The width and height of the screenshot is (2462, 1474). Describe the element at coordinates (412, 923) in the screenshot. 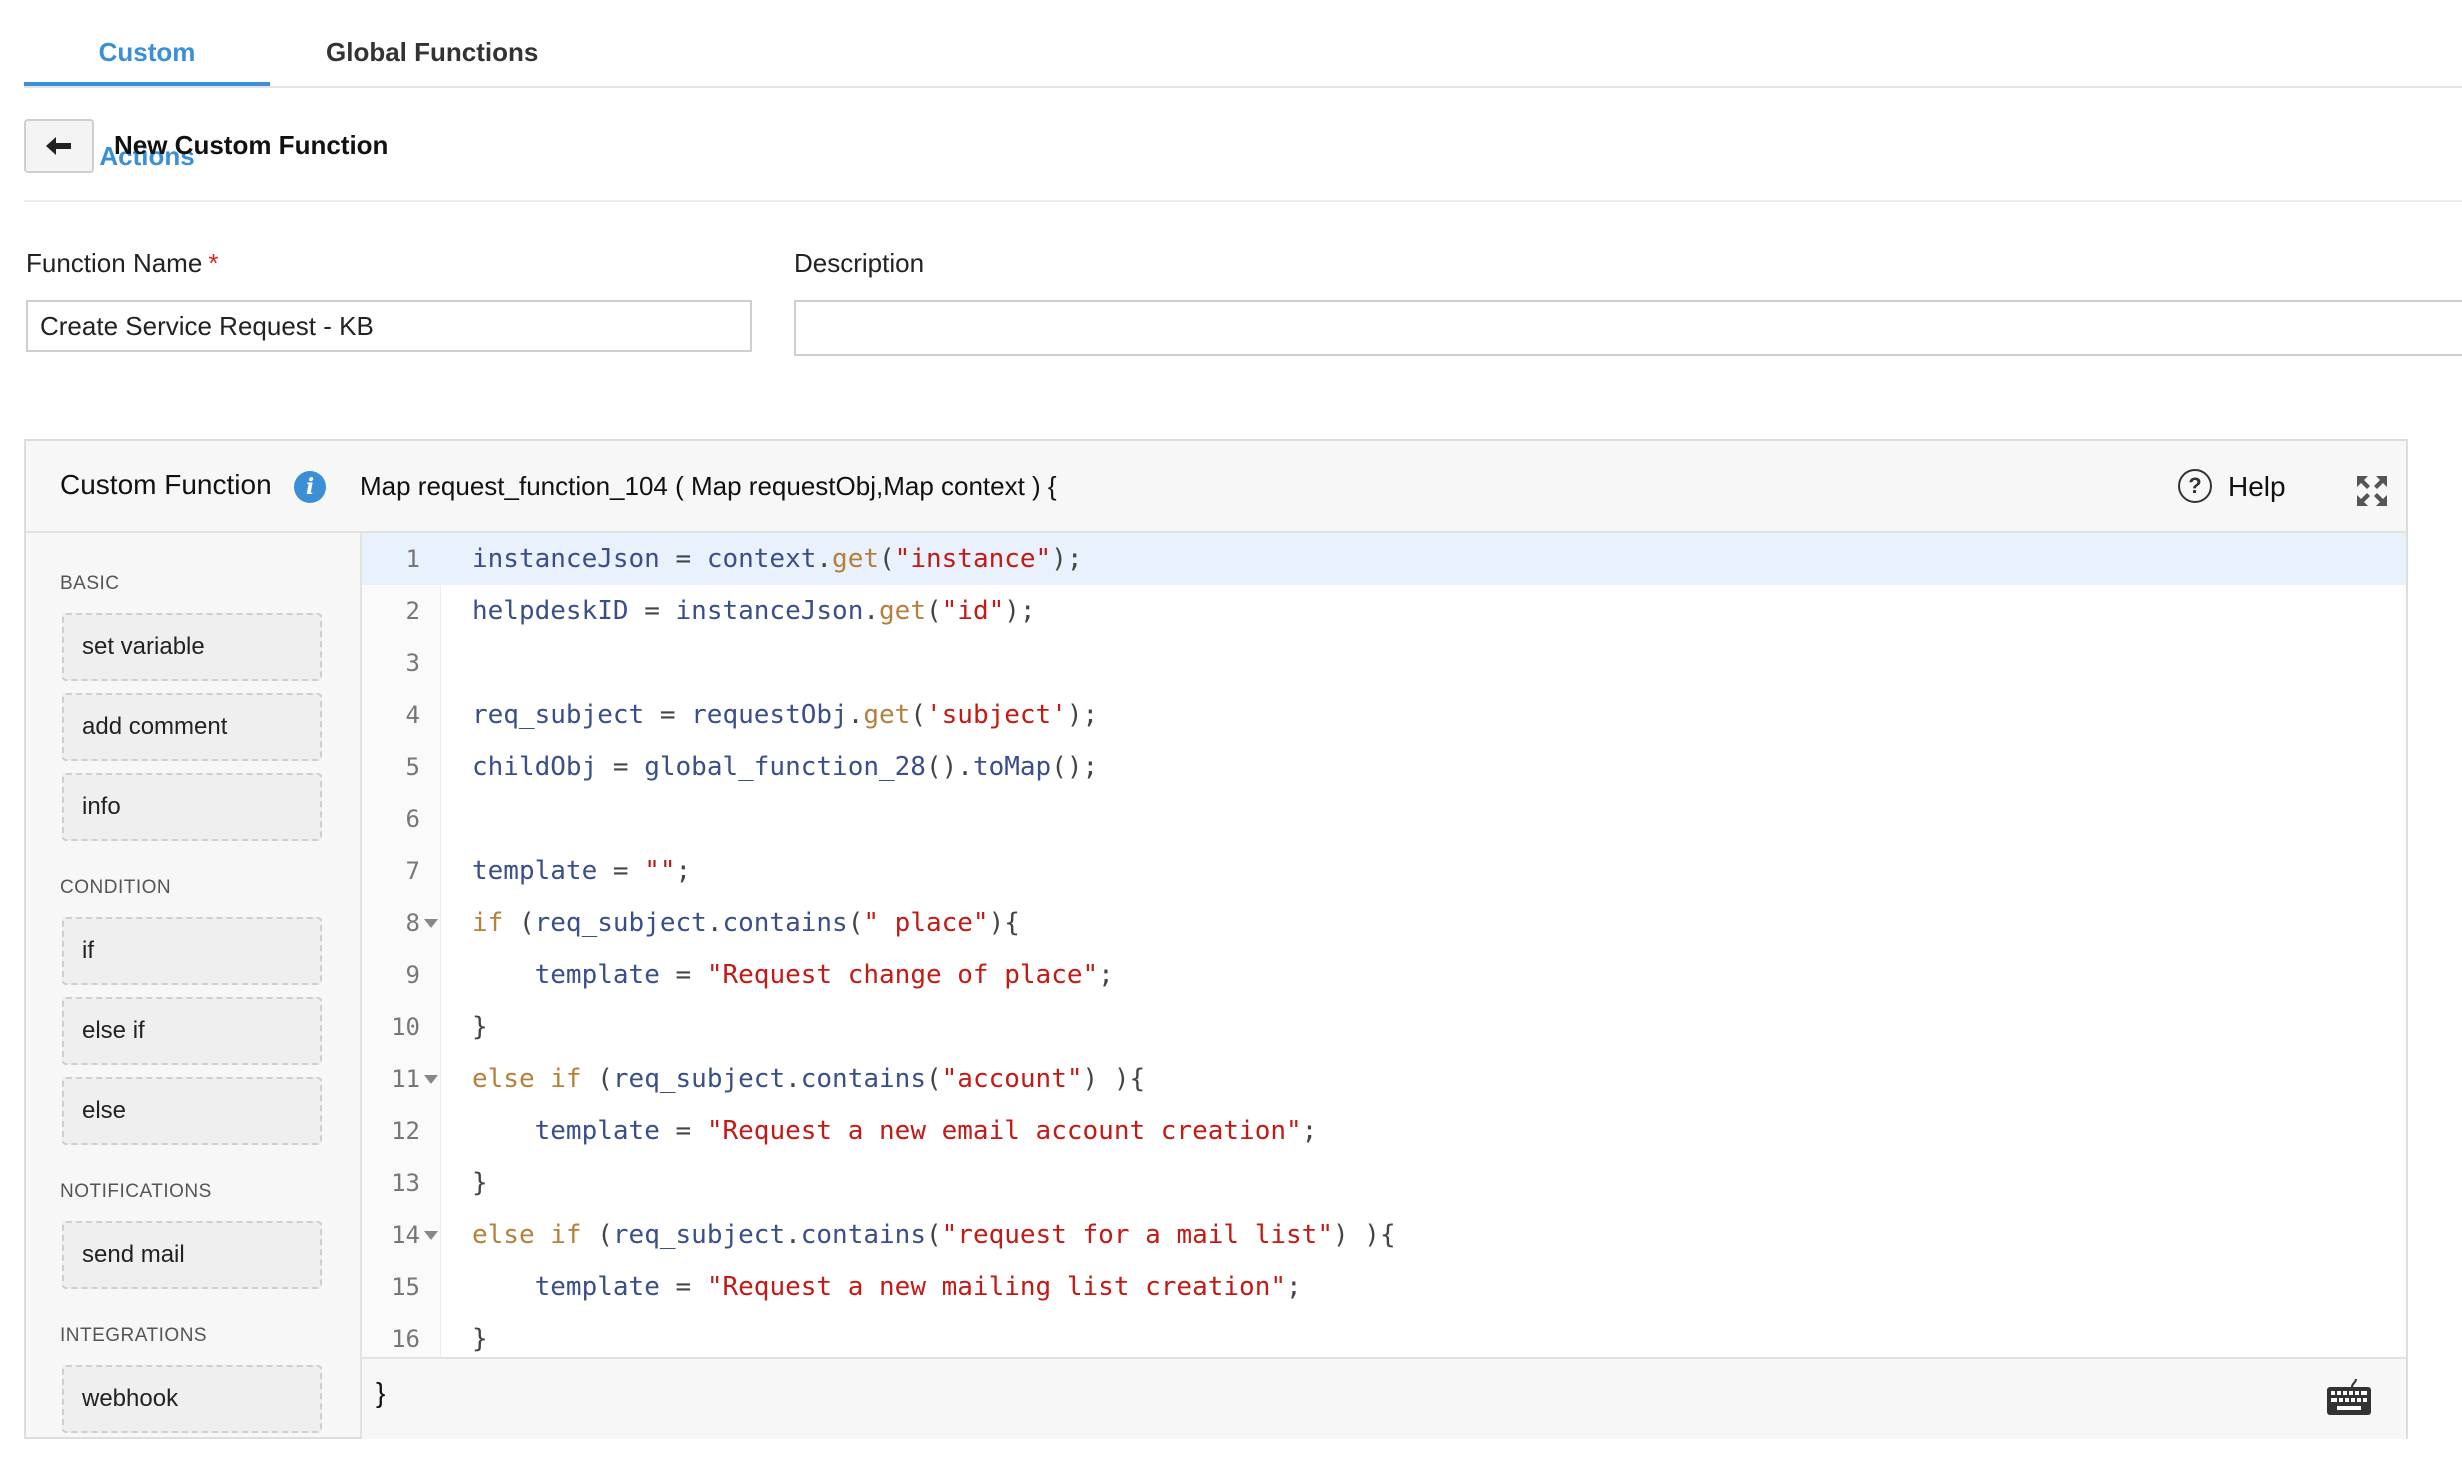

I see `line-number: 8` at that location.